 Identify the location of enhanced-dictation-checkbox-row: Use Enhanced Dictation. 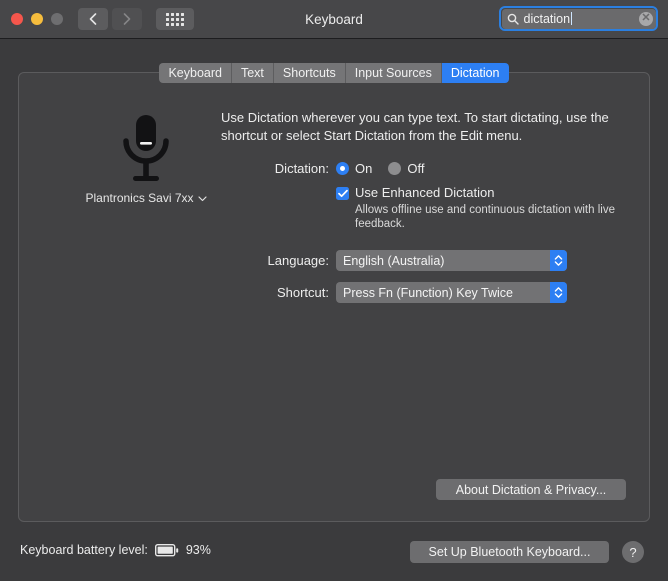
(415, 192).